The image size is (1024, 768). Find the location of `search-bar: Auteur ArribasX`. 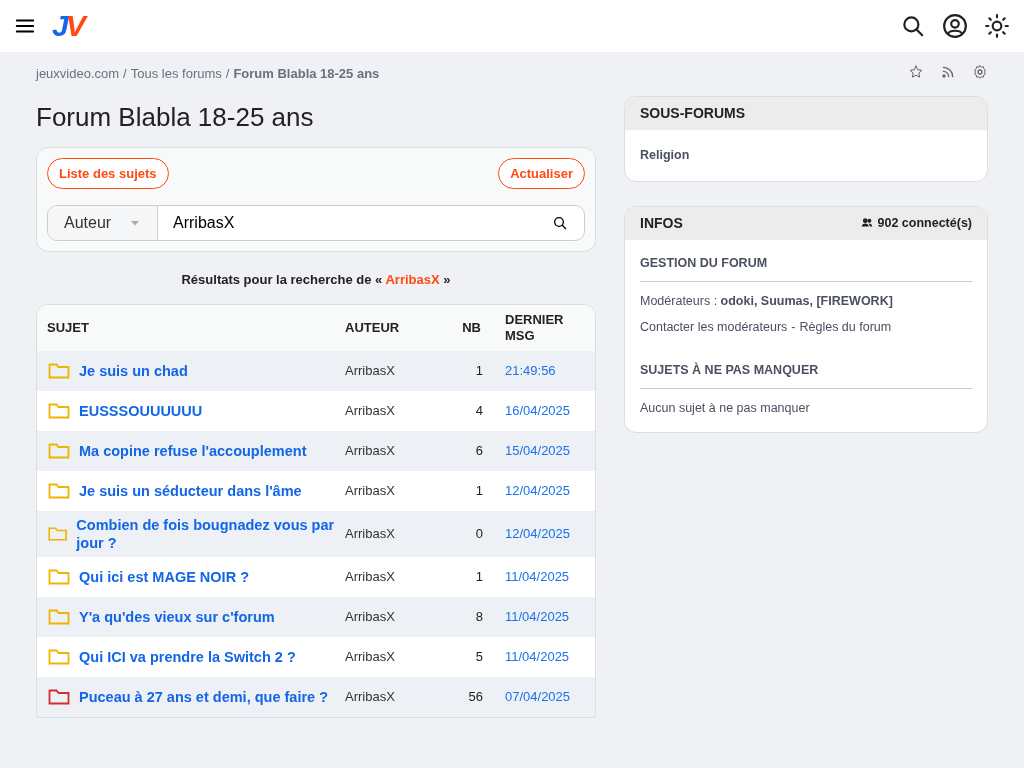

search-bar: Auteur ArribasX is located at coordinates (316, 223).